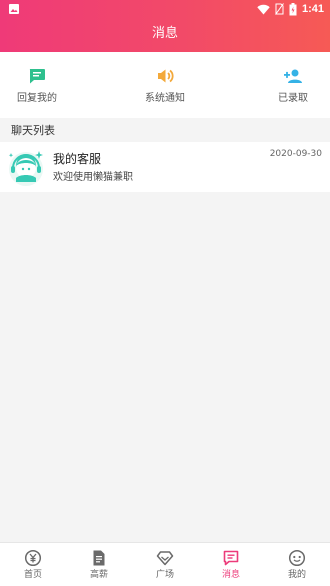 Image resolution: width=330 pixels, height=586 pixels. What do you see at coordinates (293, 98) in the screenshot?
I see `action-label: 已录取` at bounding box center [293, 98].